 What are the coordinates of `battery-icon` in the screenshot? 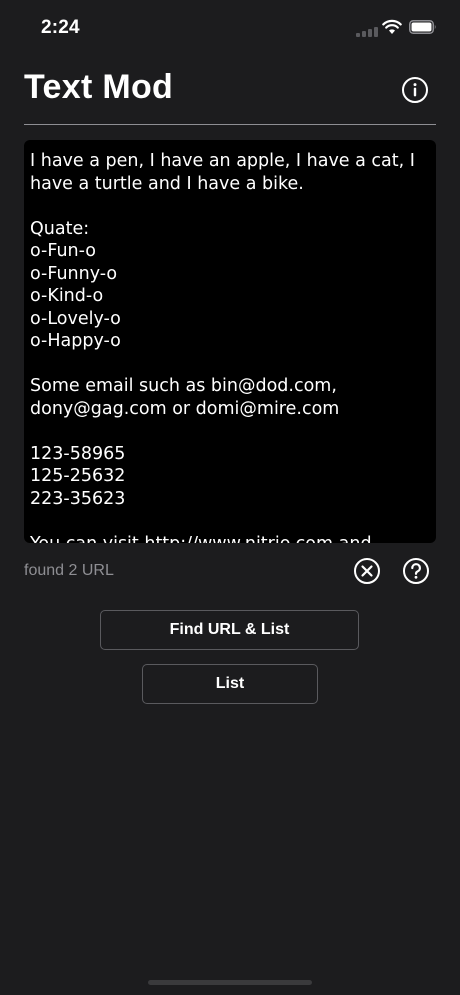 It's located at (422, 27).